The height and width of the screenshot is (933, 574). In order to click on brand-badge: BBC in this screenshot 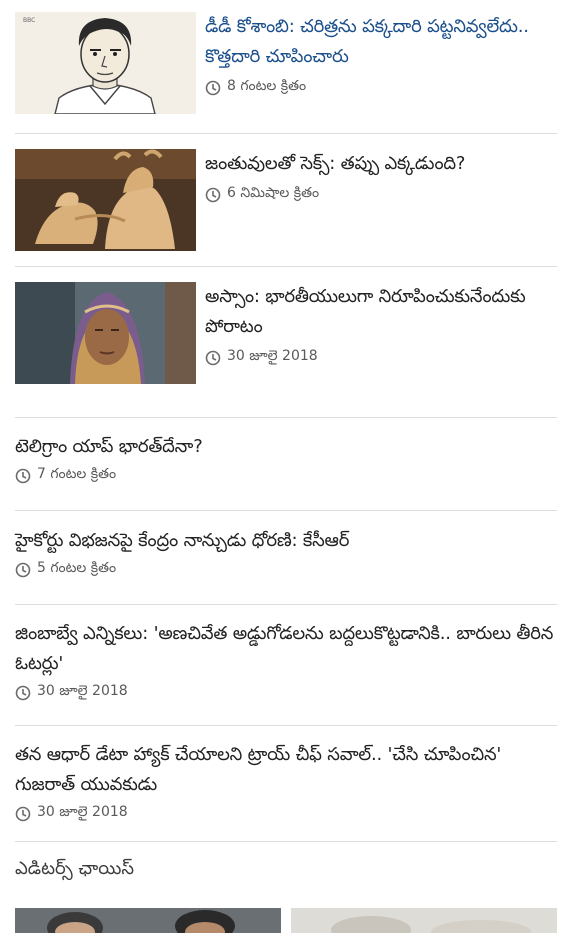, I will do `click(29, 20)`.